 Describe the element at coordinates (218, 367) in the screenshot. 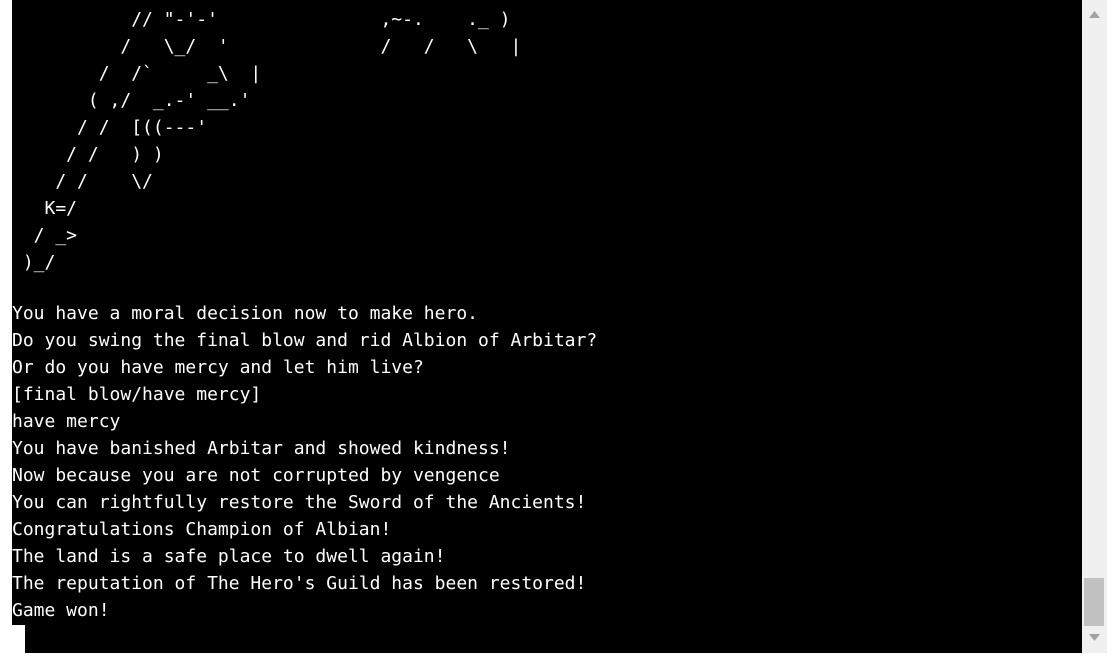

I see `output-line: Or do you have mercy and let him live?` at that location.